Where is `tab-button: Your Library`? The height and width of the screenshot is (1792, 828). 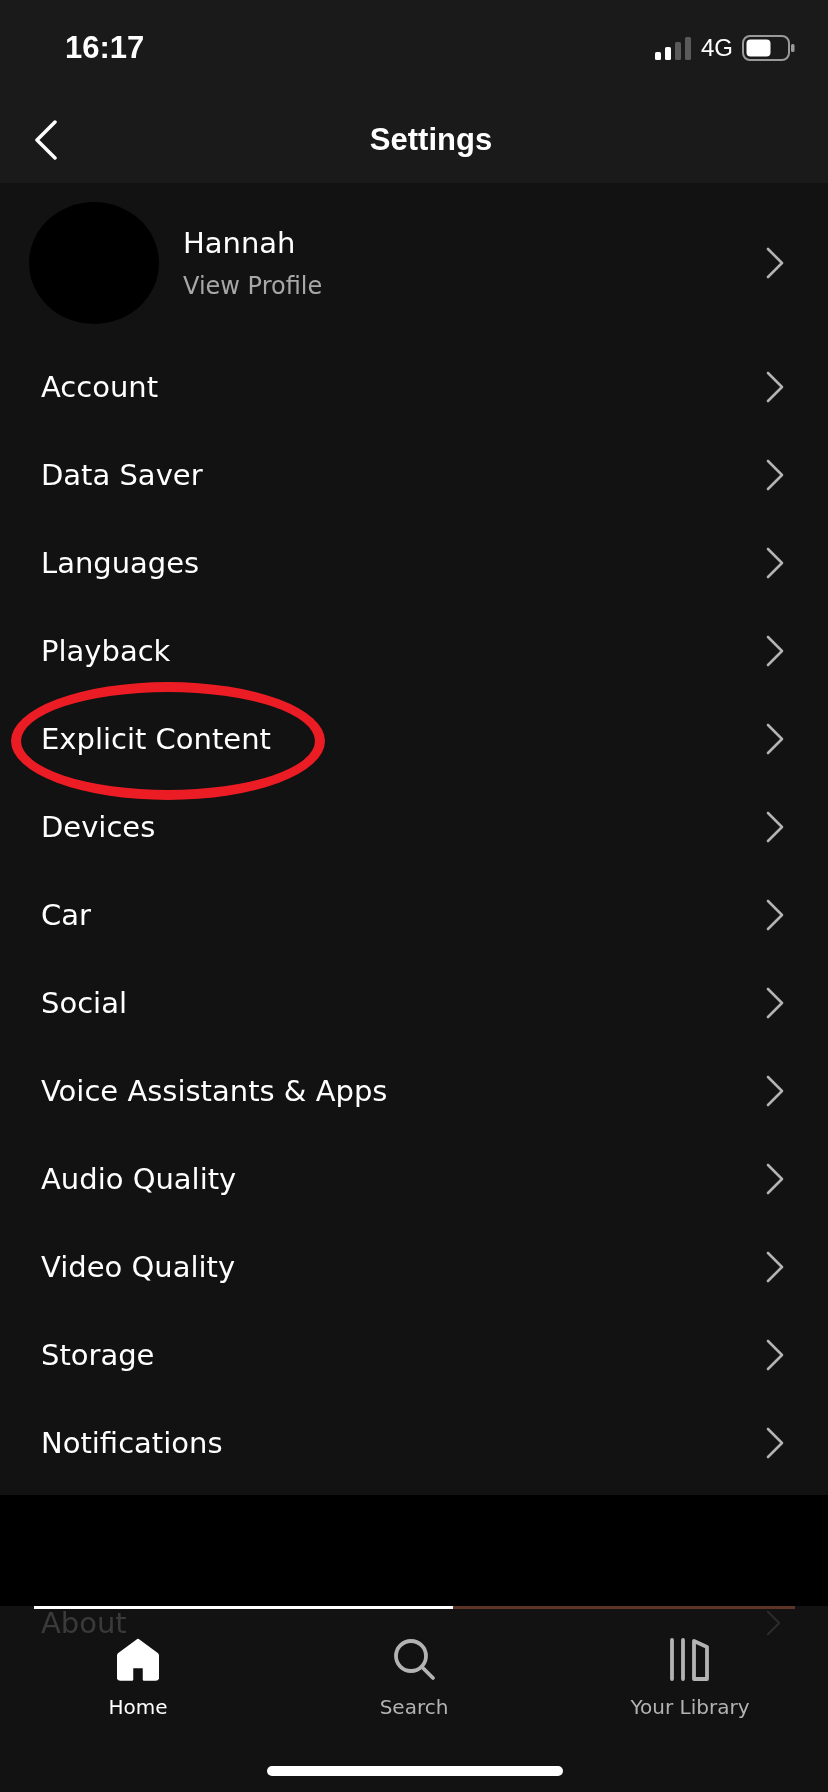 tab-button: Your Library is located at coordinates (690, 1677).